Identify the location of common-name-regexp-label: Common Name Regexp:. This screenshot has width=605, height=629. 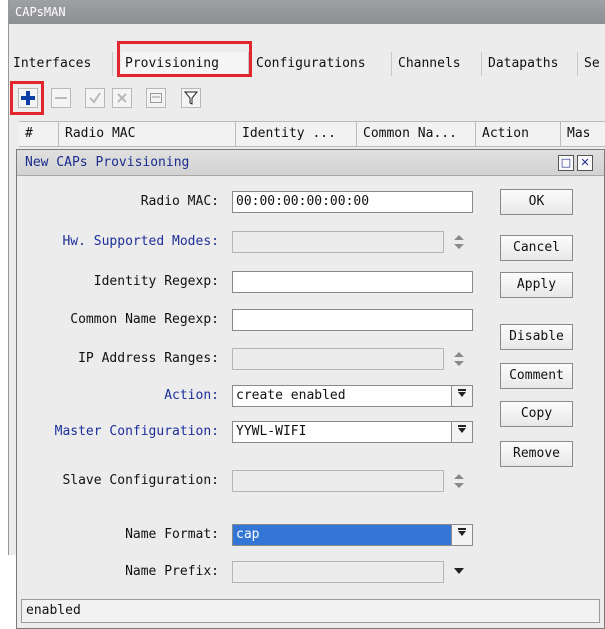
(144, 319).